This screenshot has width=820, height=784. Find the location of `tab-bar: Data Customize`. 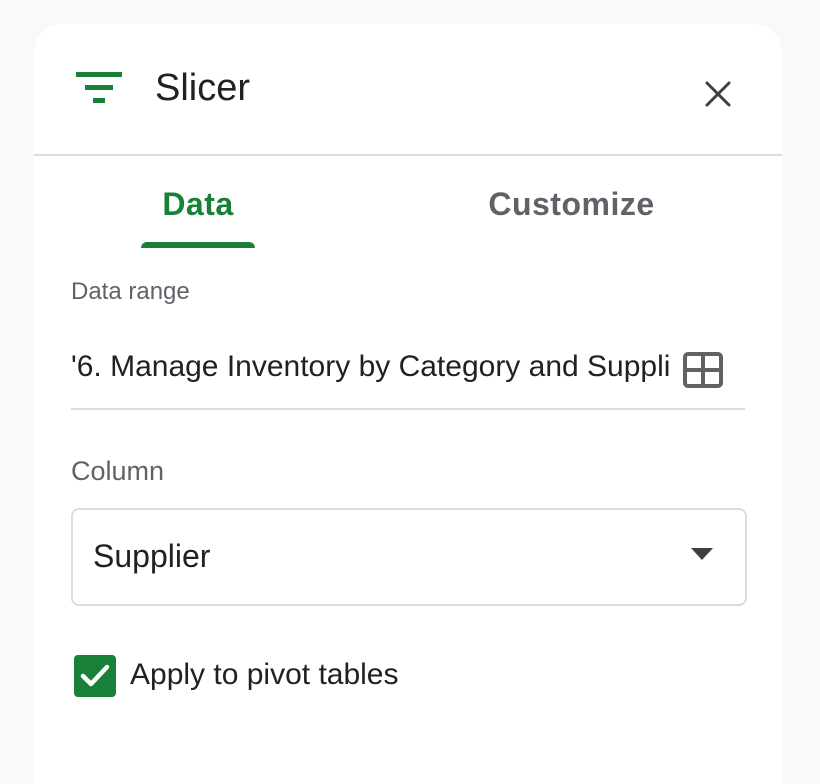

tab-bar: Data Customize is located at coordinates (408, 204).